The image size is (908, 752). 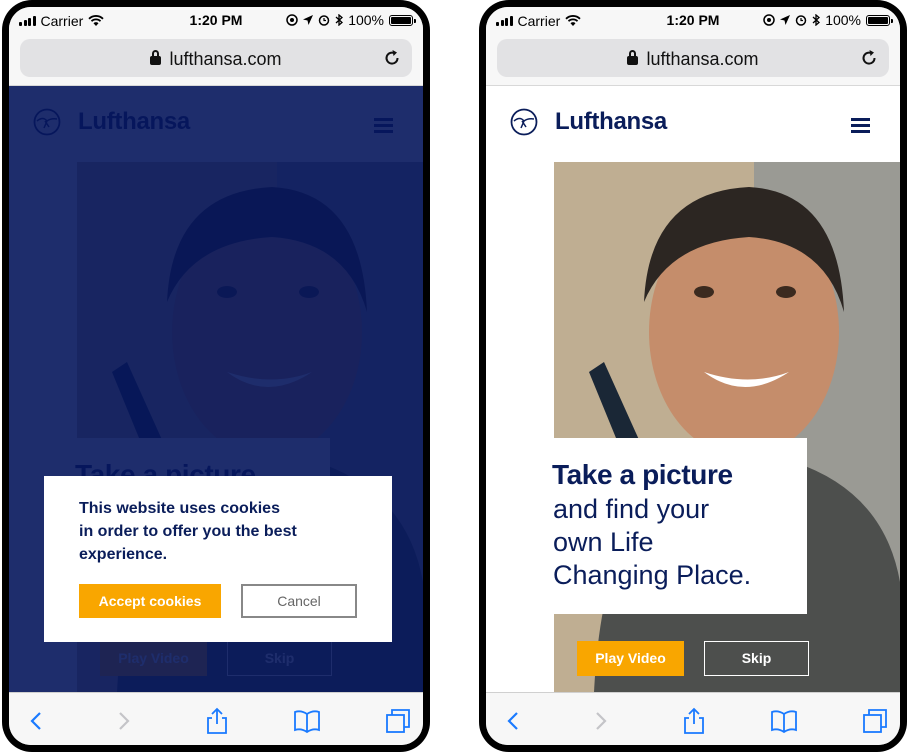 I want to click on hero-title: Take a picture, so click(x=642, y=474).